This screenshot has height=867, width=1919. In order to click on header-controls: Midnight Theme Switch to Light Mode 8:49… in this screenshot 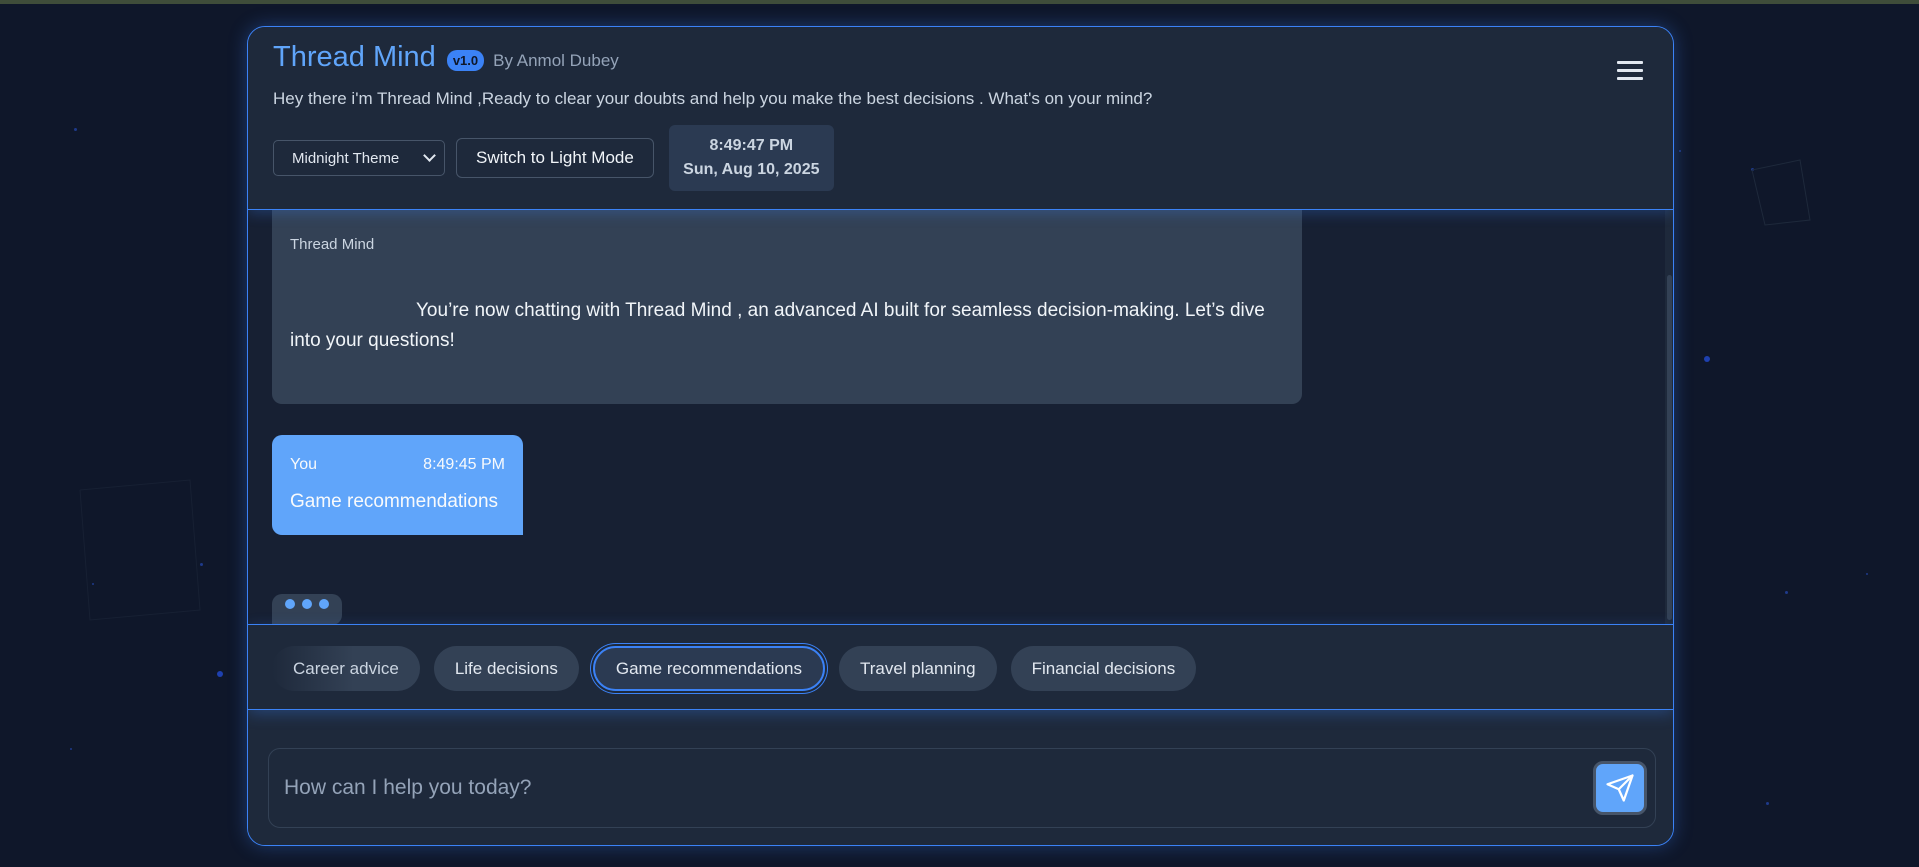, I will do `click(553, 158)`.